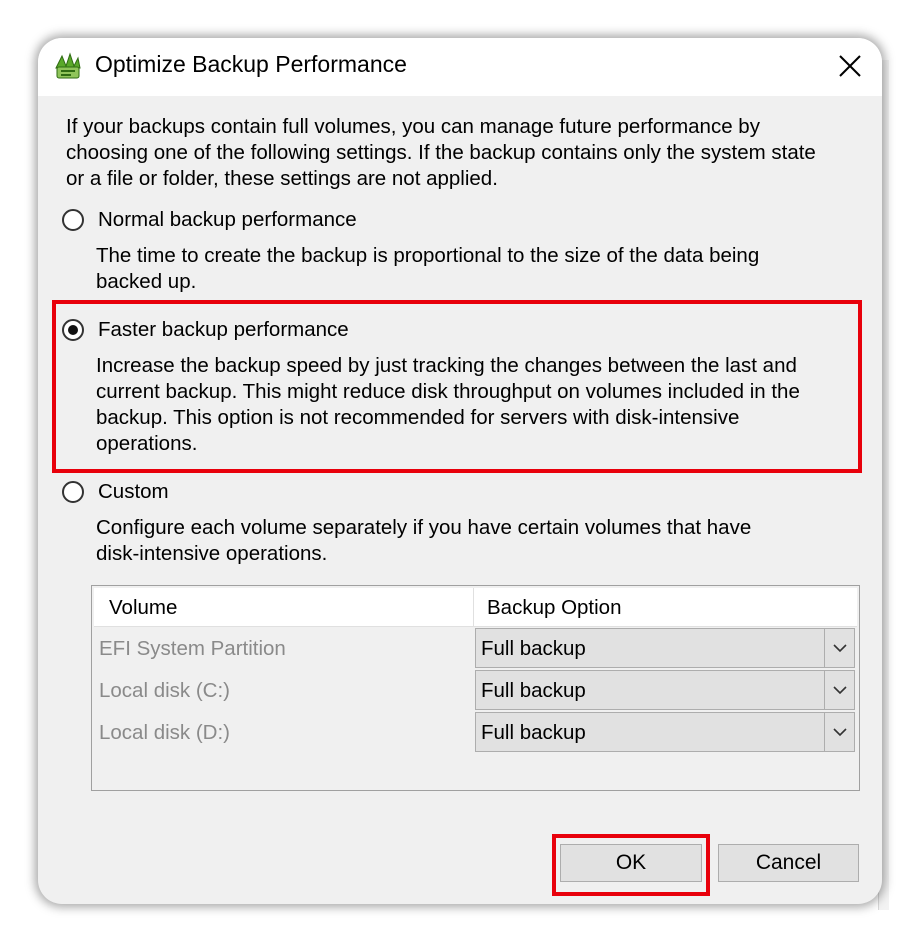 Image resolution: width=922 pixels, height=942 pixels. Describe the element at coordinates (143, 608) in the screenshot. I see `column-header-volume: Volume` at that location.